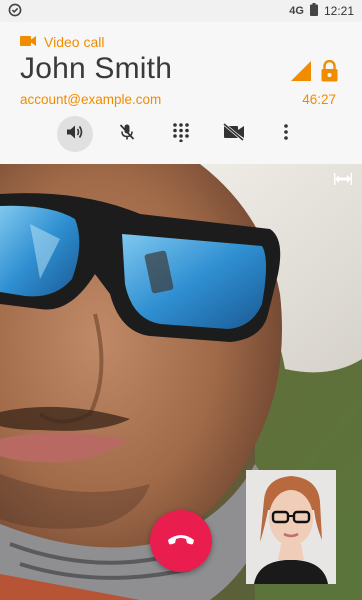 The image size is (362, 600). I want to click on self-view-video, so click(291, 527).